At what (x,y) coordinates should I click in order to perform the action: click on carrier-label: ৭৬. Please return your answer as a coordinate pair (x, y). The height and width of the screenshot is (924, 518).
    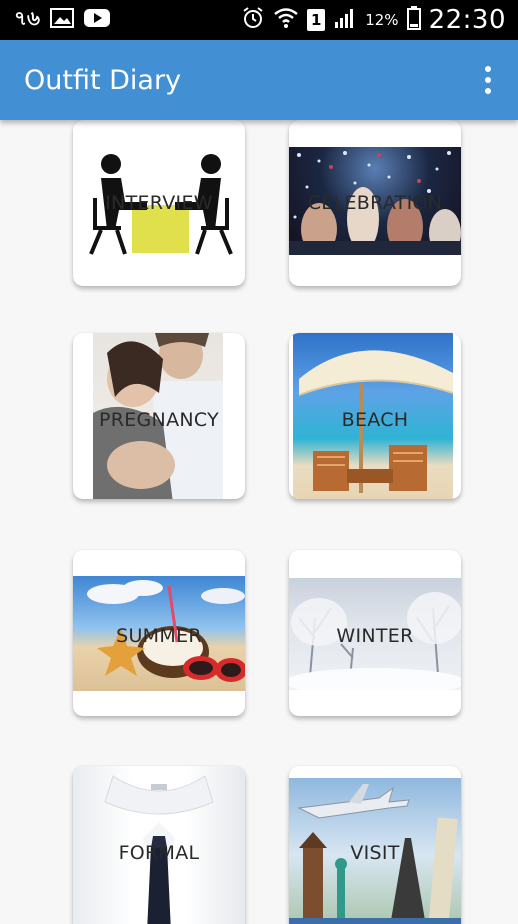
    Looking at the image, I should click on (27, 17).